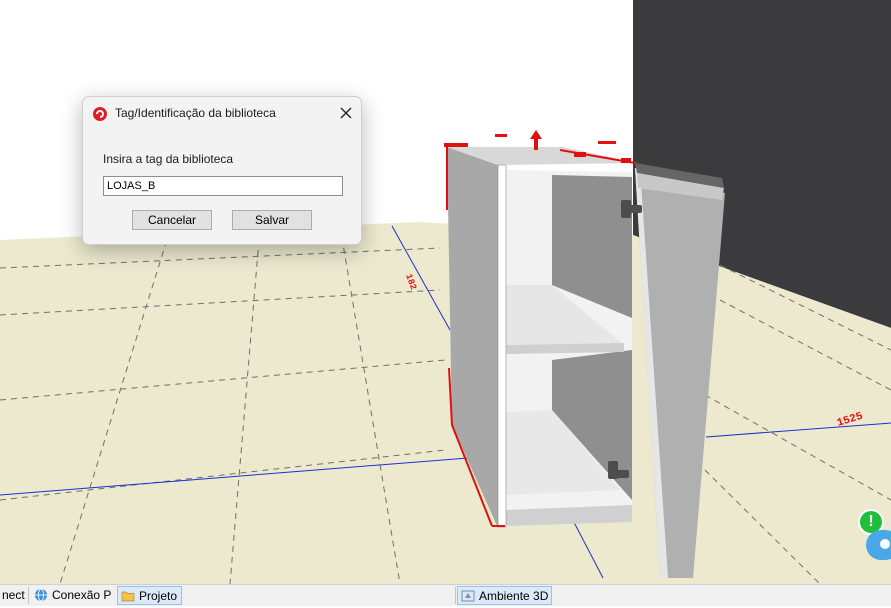  I want to click on taskbar: nect Conexão P Projeto Ambiente 3D, so click(445, 595).